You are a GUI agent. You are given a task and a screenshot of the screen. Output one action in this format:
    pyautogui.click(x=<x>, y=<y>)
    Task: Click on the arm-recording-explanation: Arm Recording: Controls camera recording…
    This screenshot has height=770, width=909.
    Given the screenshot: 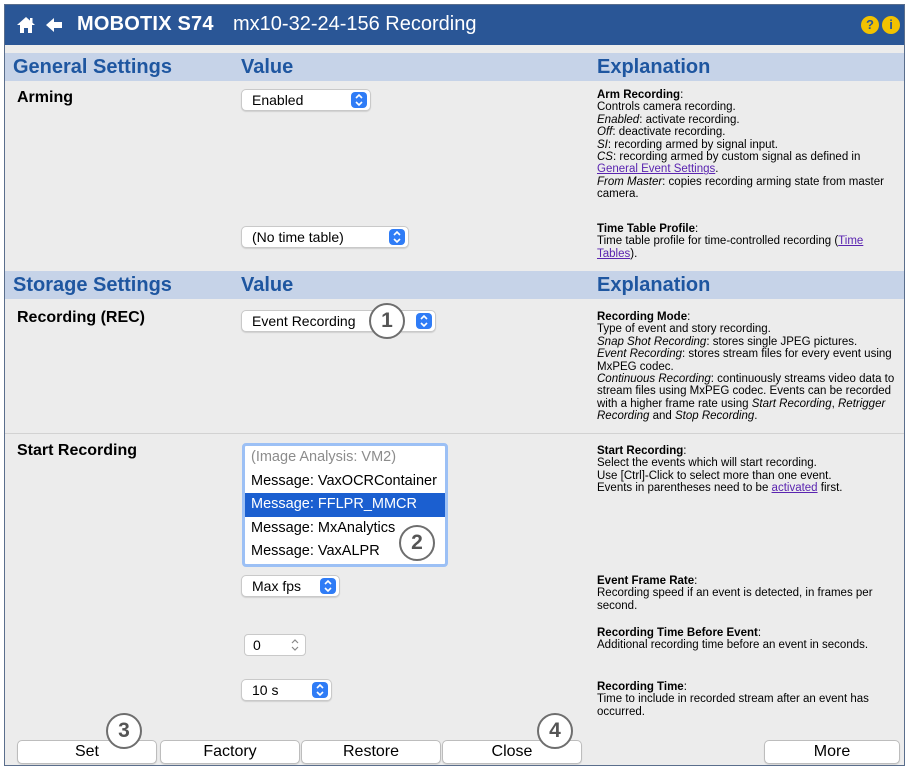 What is the action you would take?
    pyautogui.click(x=740, y=145)
    